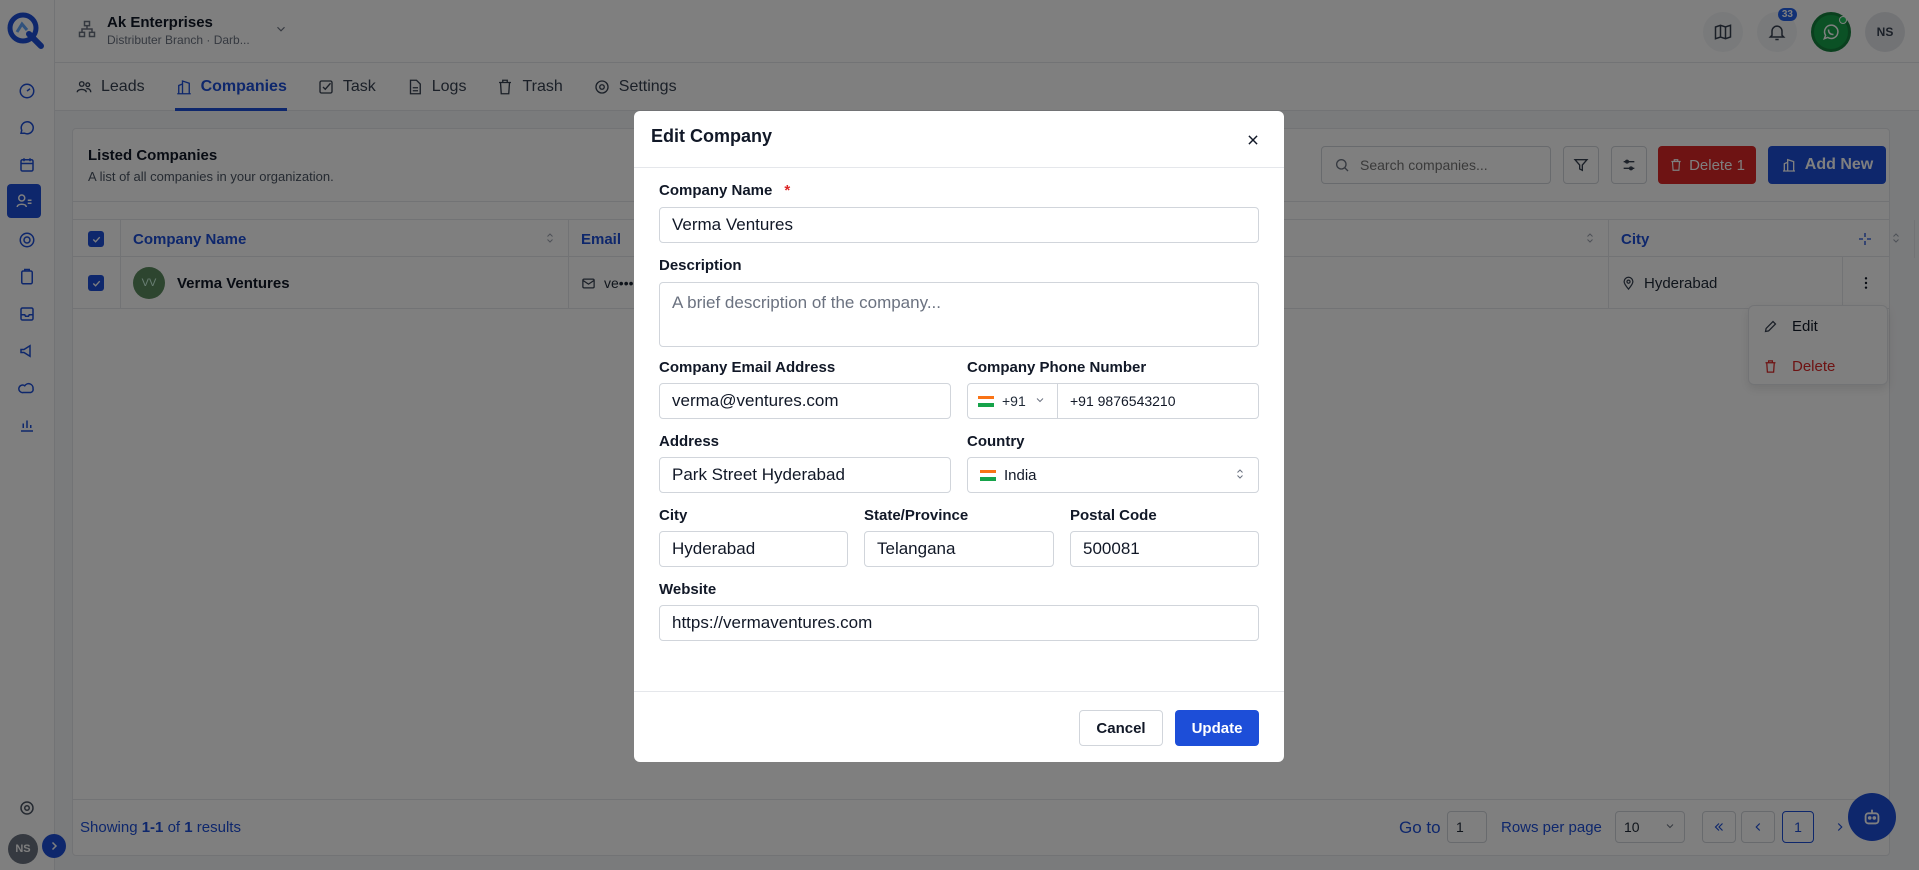 Image resolution: width=1919 pixels, height=870 pixels. I want to click on close-button, so click(1253, 140).